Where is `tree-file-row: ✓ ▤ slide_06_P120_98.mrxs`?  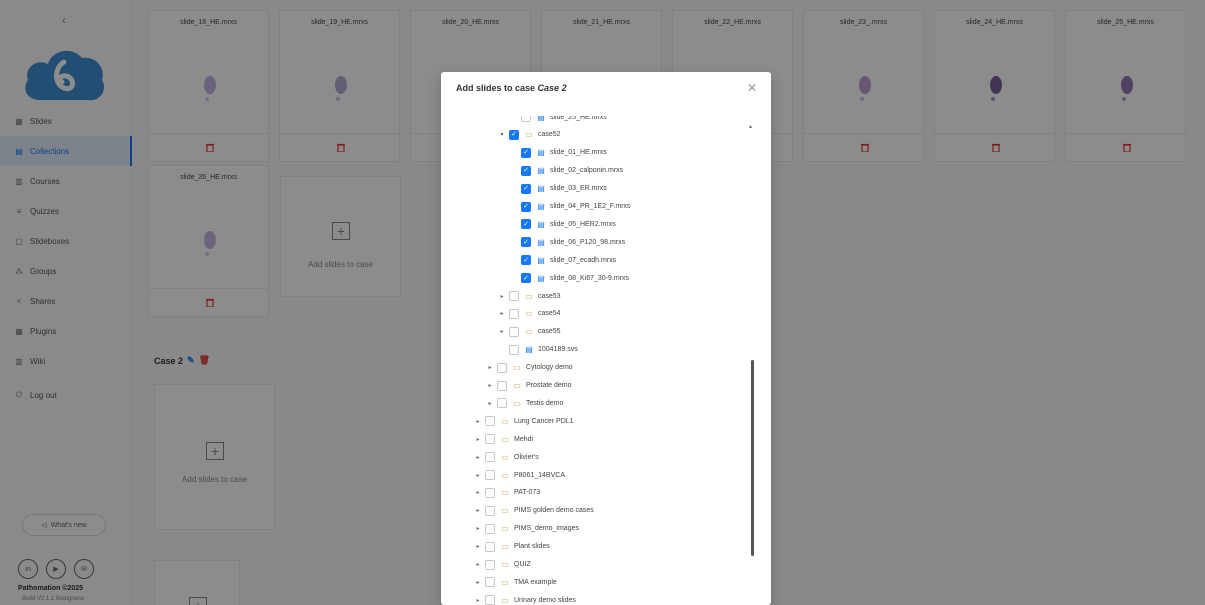
tree-file-row: ✓ ▤ slide_06_P120_98.mrxs is located at coordinates (567, 242).